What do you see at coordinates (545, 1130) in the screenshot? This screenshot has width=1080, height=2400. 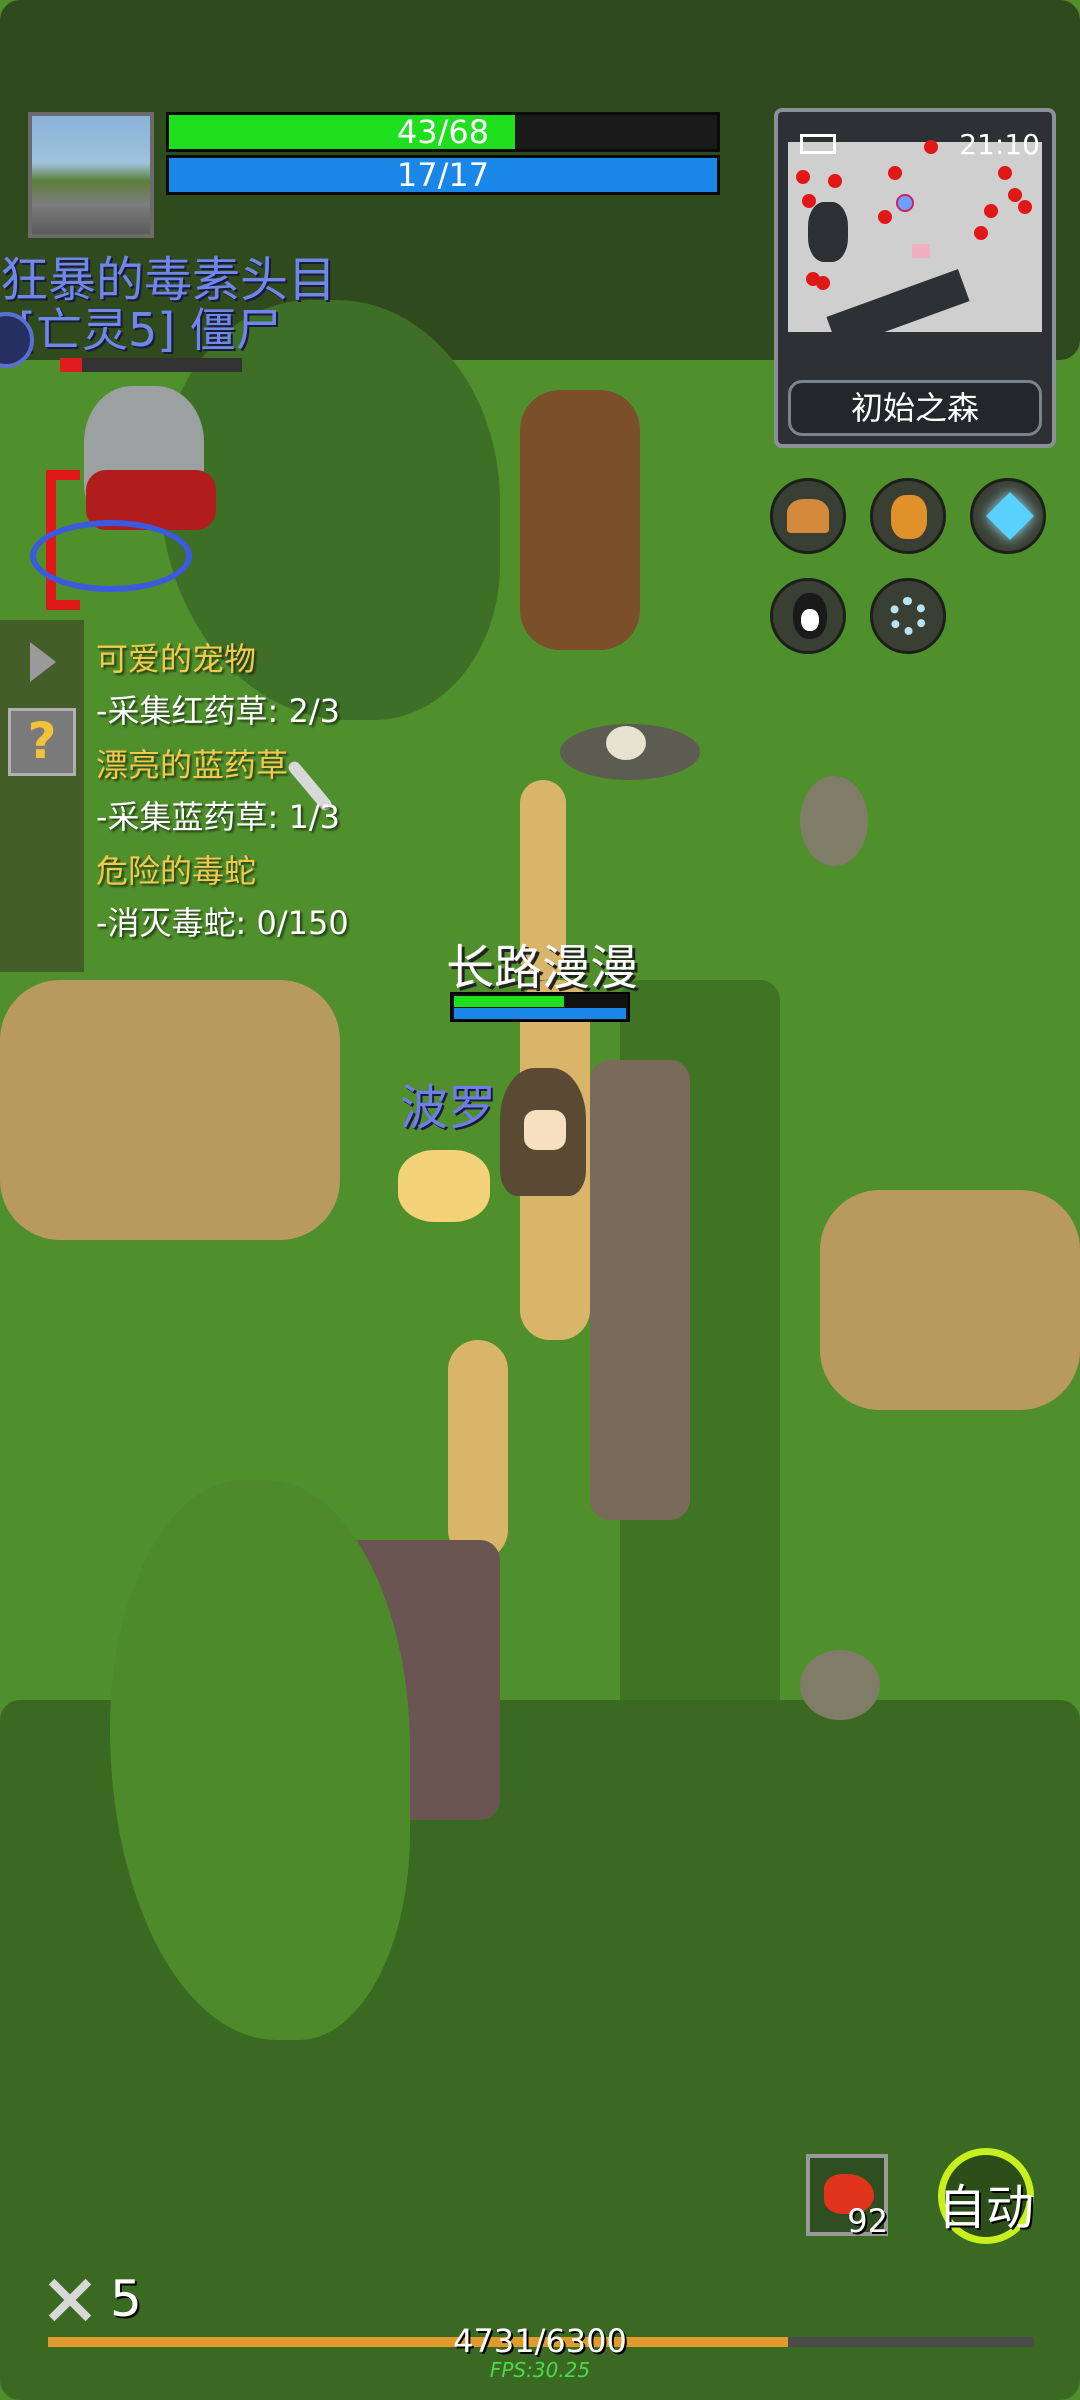 I see `player-face` at bounding box center [545, 1130].